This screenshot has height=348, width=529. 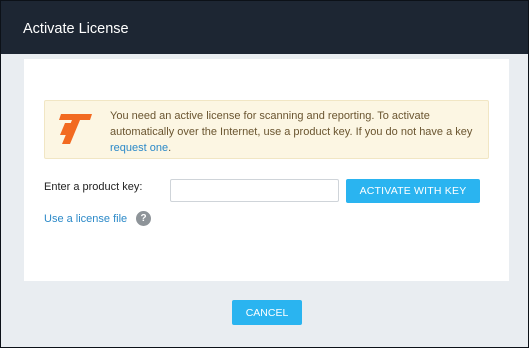 What do you see at coordinates (139, 148) in the screenshot?
I see `request-one-link: request one` at bounding box center [139, 148].